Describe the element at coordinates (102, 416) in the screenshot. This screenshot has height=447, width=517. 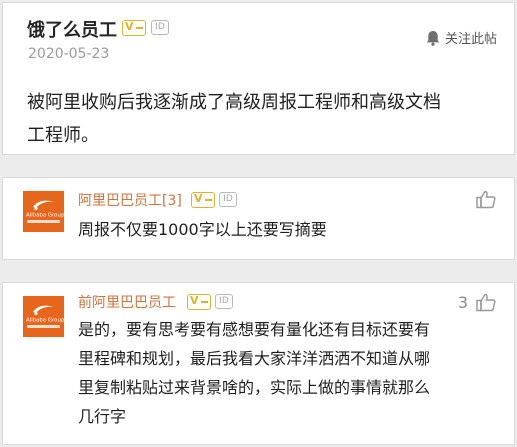
I see `comment-body-line: 几行字` at that location.